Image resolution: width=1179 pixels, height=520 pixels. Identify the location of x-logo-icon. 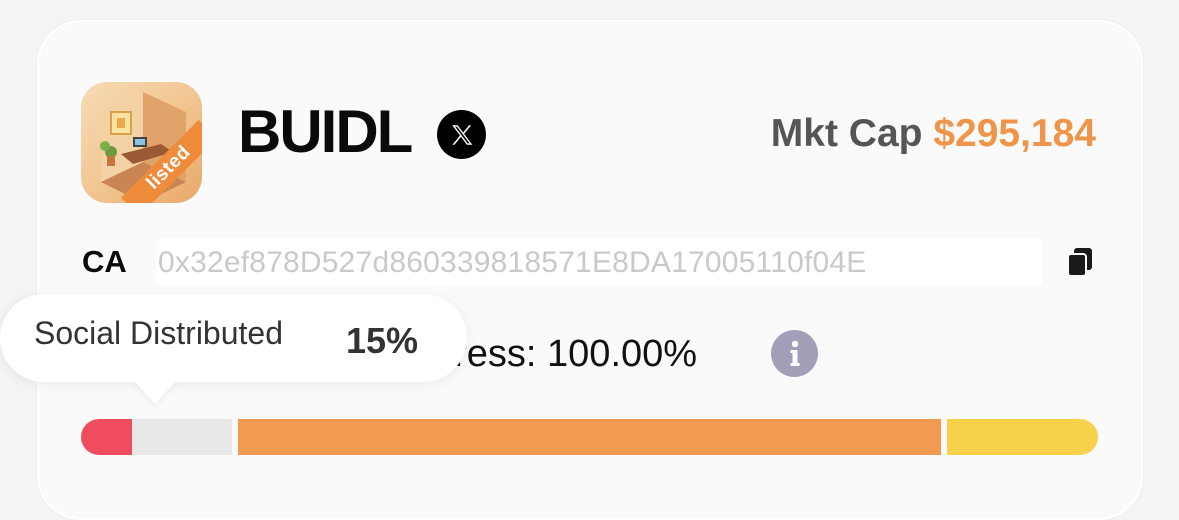
(461, 134).